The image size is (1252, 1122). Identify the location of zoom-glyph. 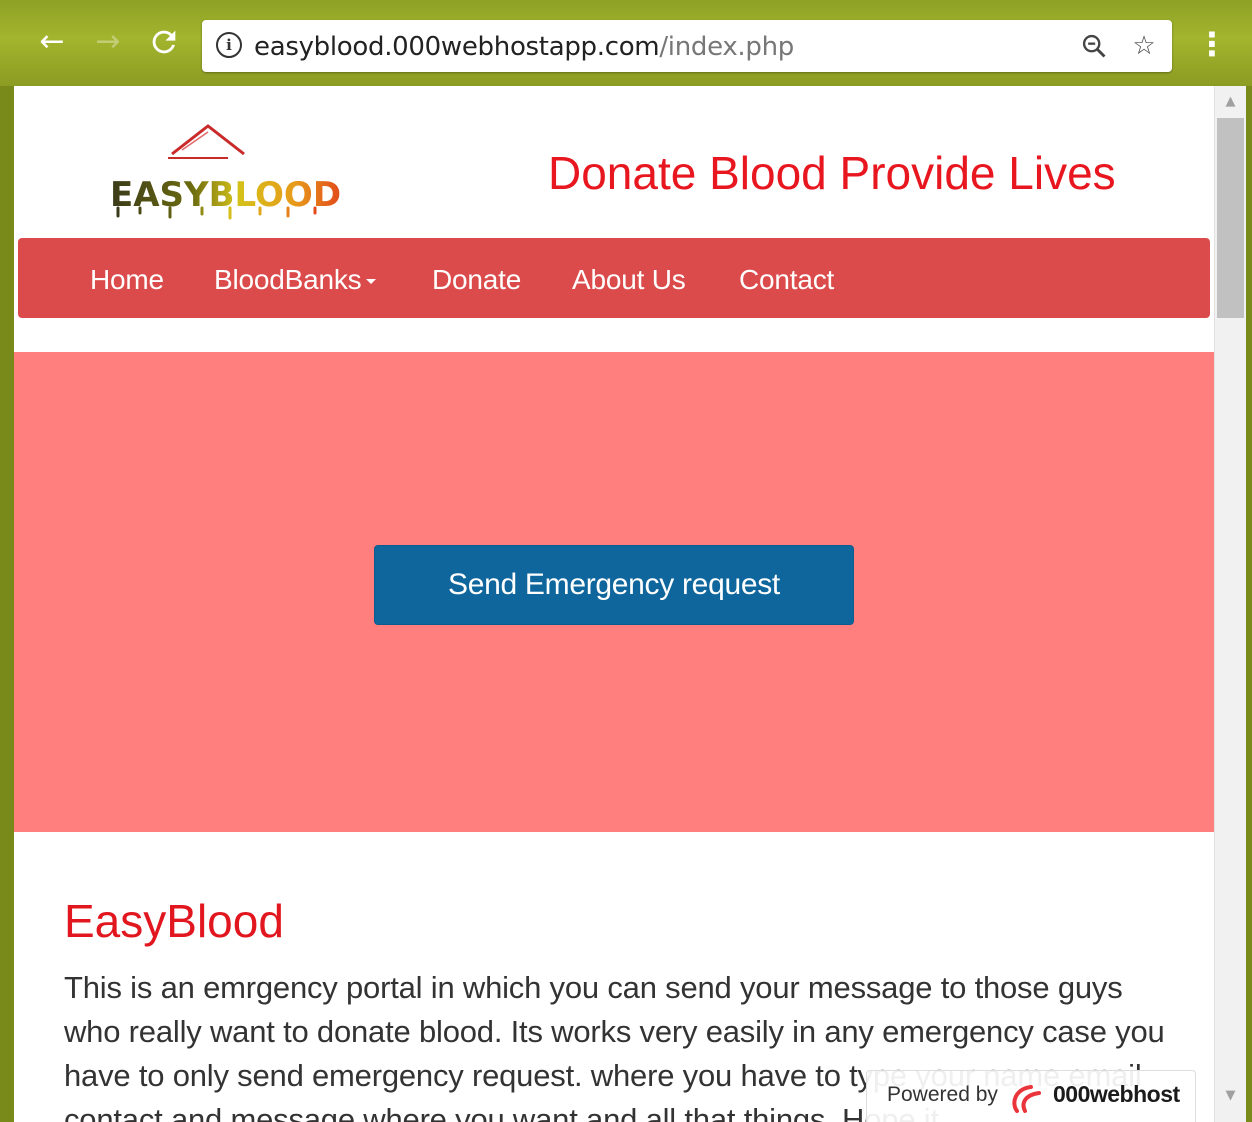
(1094, 46).